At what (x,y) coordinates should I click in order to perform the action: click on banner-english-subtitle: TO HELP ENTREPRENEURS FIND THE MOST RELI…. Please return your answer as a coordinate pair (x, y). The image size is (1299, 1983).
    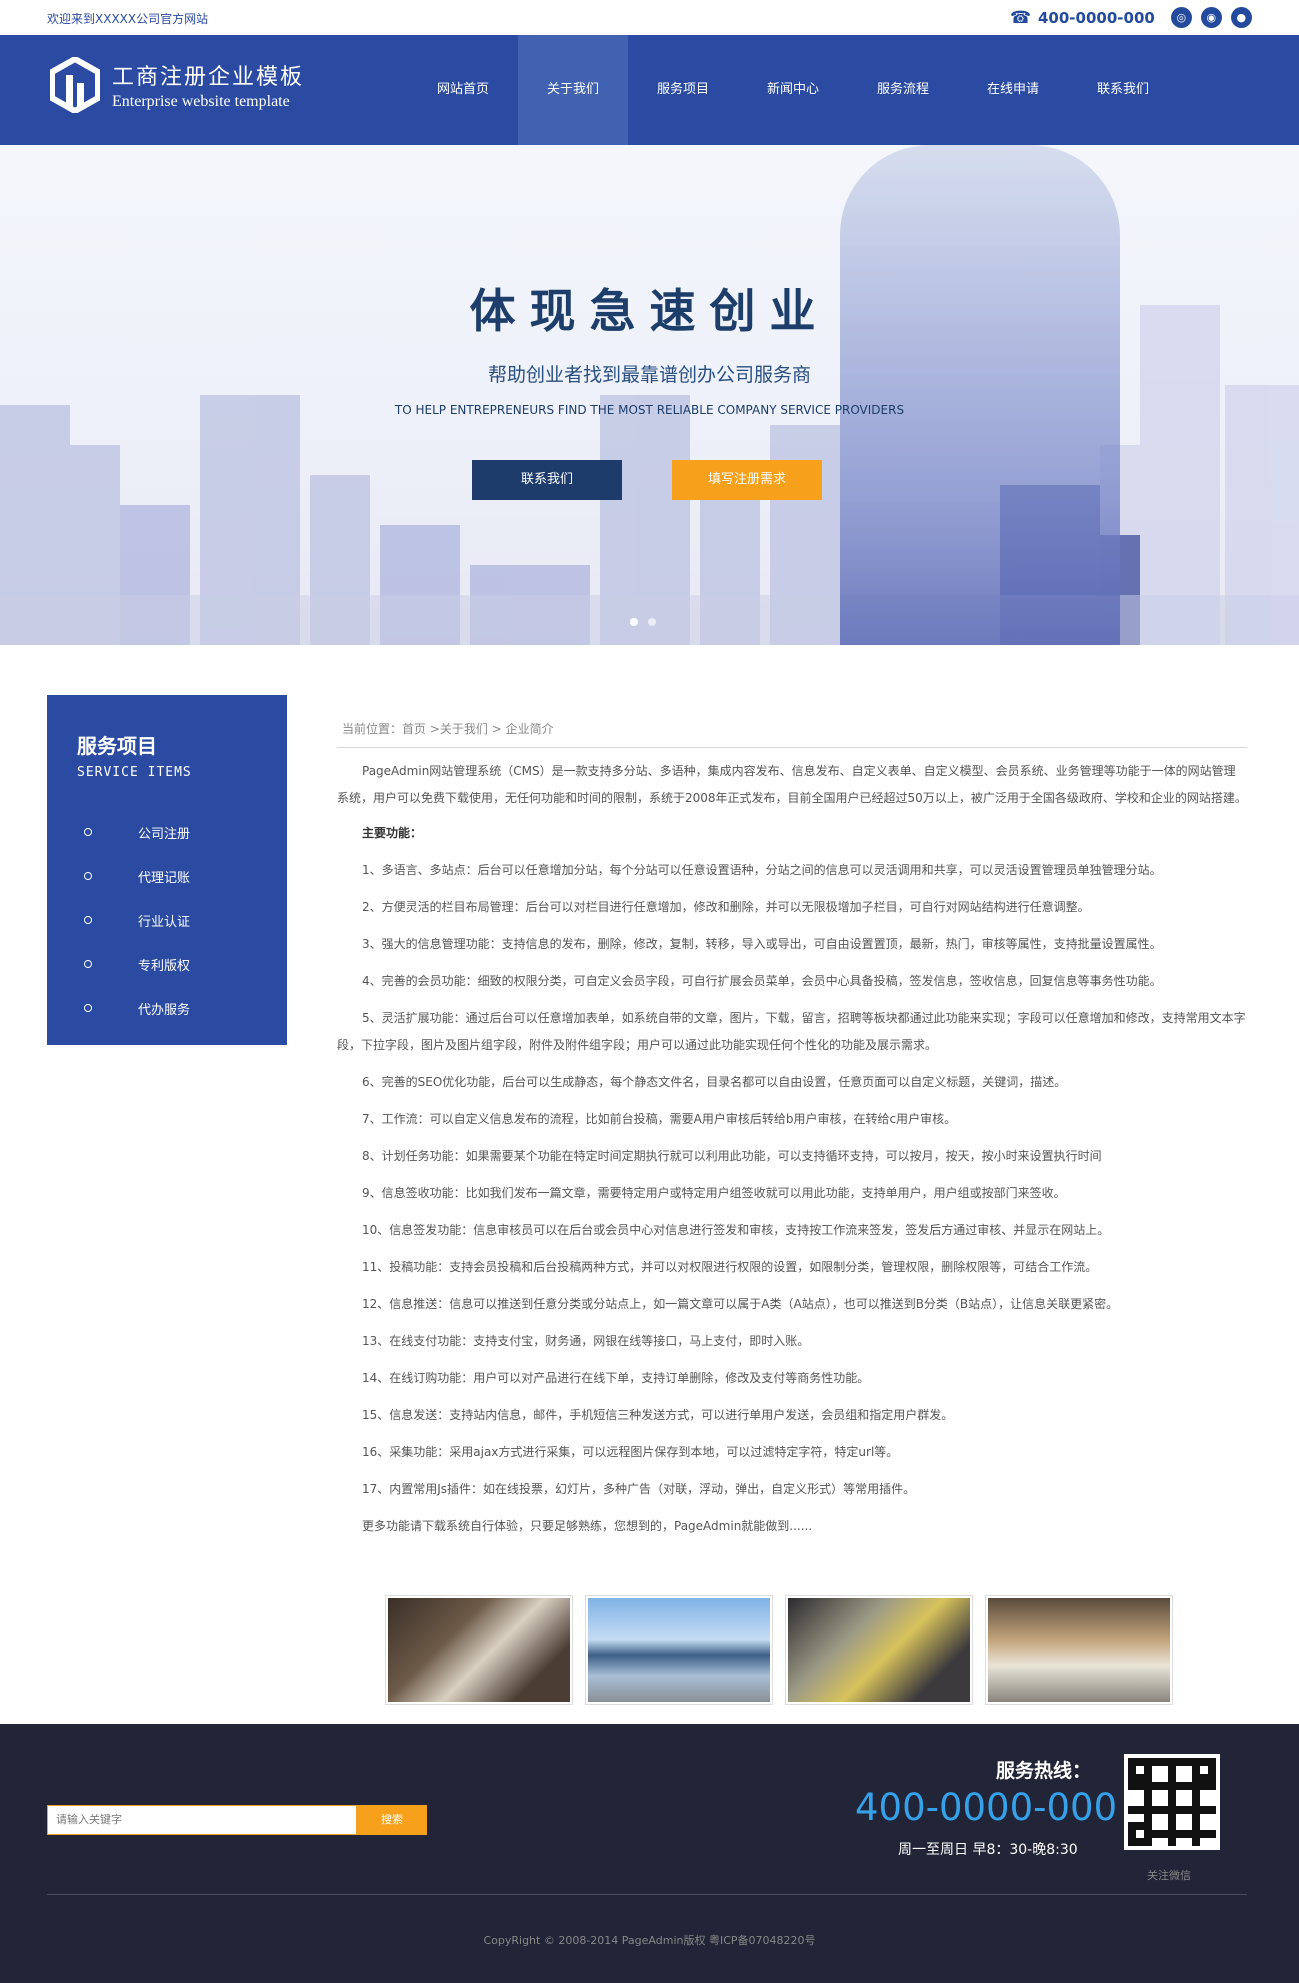
    Looking at the image, I should click on (649, 410).